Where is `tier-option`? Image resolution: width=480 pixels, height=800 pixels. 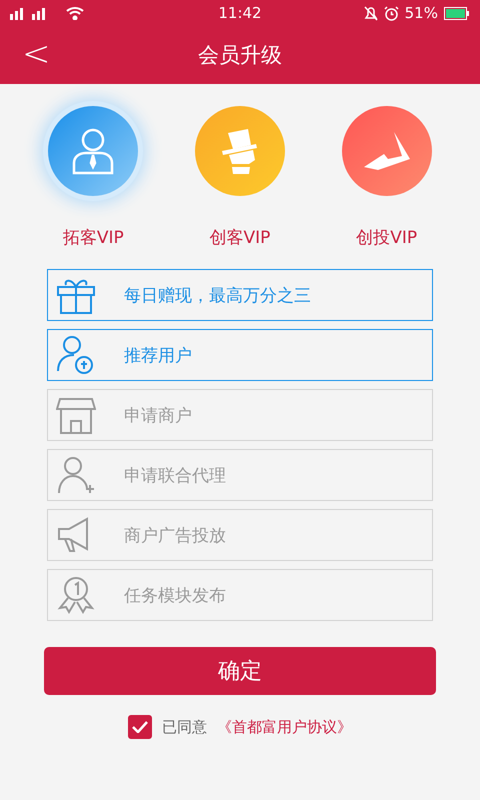
tier-option is located at coordinates (93, 151).